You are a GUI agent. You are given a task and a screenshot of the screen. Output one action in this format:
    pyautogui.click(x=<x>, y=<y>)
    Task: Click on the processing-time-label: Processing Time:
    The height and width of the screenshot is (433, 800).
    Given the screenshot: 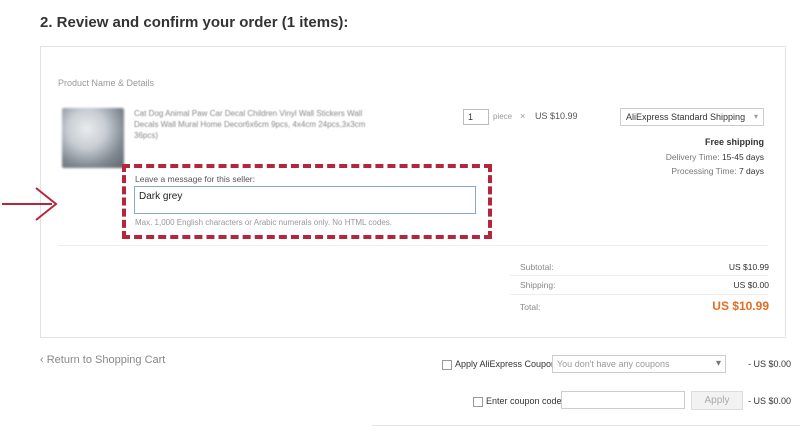 What is the action you would take?
    pyautogui.click(x=704, y=171)
    